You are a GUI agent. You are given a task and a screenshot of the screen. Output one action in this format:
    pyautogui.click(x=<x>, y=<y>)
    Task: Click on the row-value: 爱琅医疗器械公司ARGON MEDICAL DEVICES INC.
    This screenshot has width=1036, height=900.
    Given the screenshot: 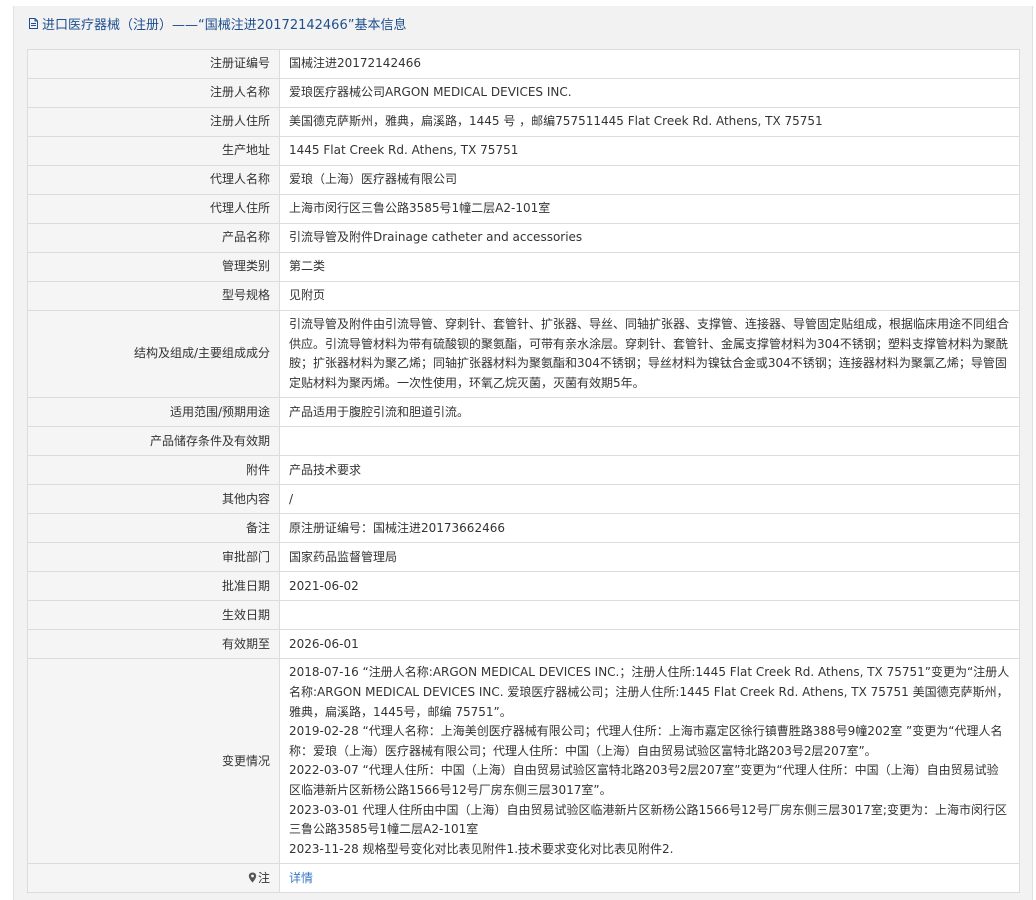 What is the action you would take?
    pyautogui.click(x=649, y=93)
    